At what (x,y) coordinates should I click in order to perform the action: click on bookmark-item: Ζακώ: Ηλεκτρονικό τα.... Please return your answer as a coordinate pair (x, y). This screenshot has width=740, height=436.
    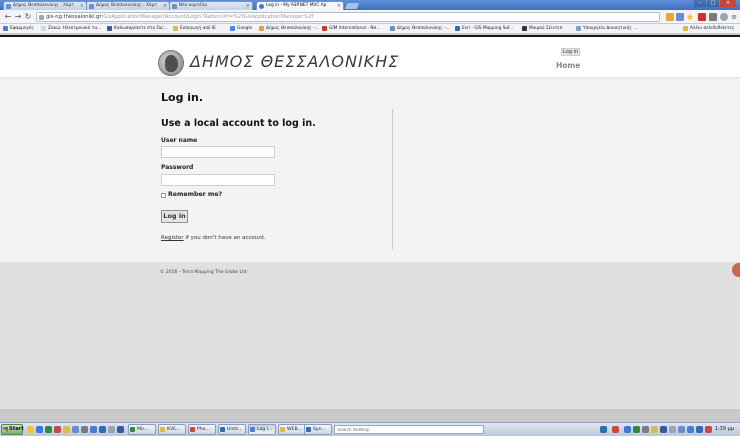
    Looking at the image, I should click on (71, 29).